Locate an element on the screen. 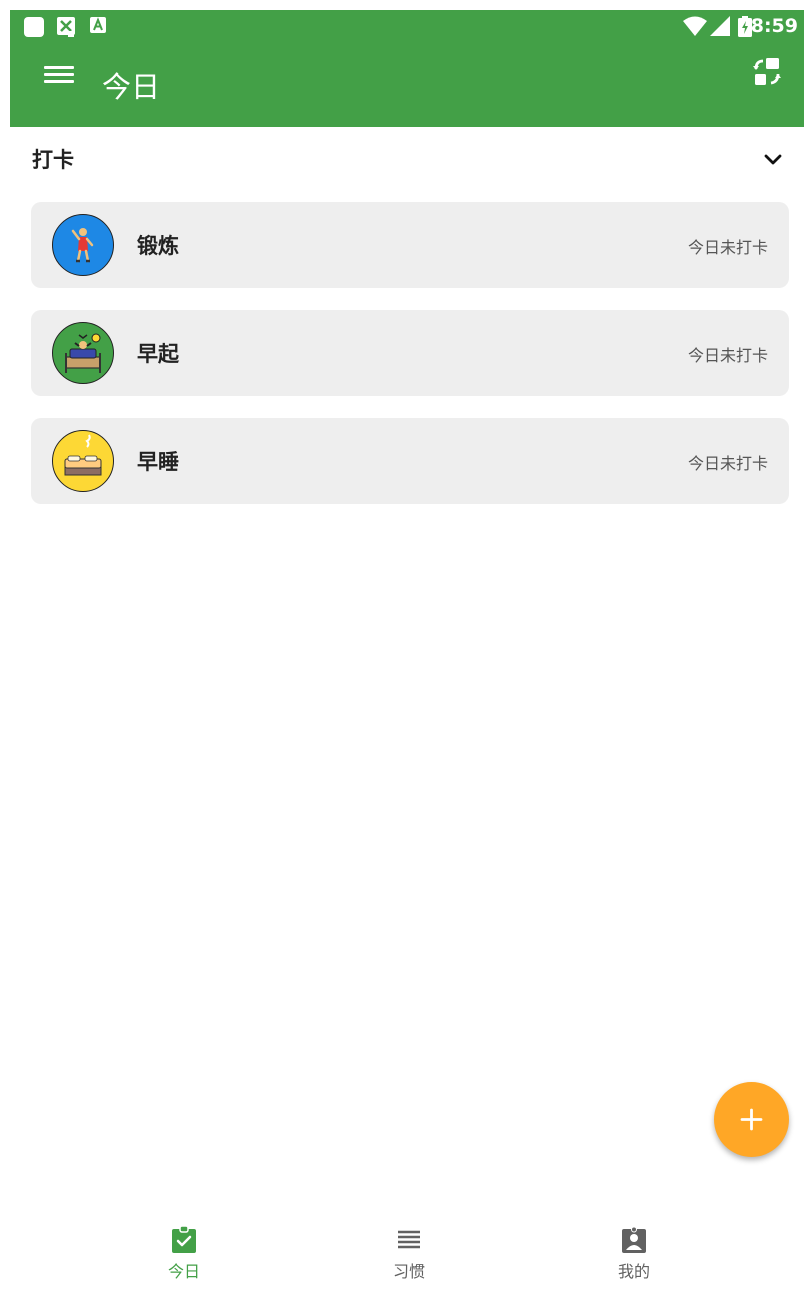  bottom-nav: 今日 习惯 我的 is located at coordinates (407, 1256).